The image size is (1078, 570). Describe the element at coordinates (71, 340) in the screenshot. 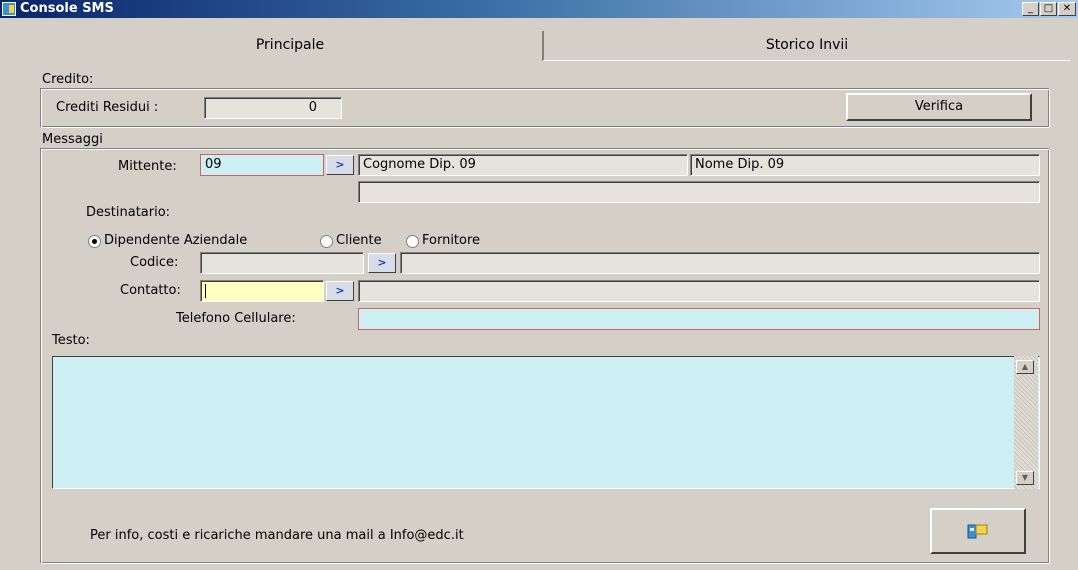

I see `testo-label: Testo:` at that location.